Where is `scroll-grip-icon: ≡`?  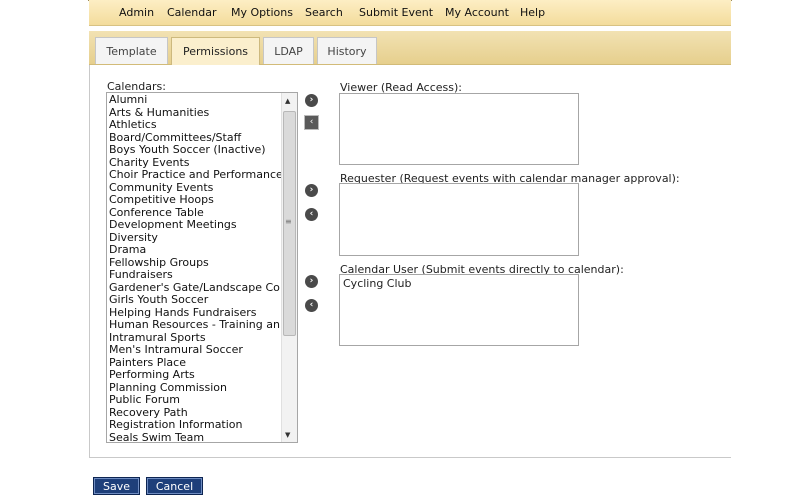
scroll-grip-icon: ≡ is located at coordinates (288, 221).